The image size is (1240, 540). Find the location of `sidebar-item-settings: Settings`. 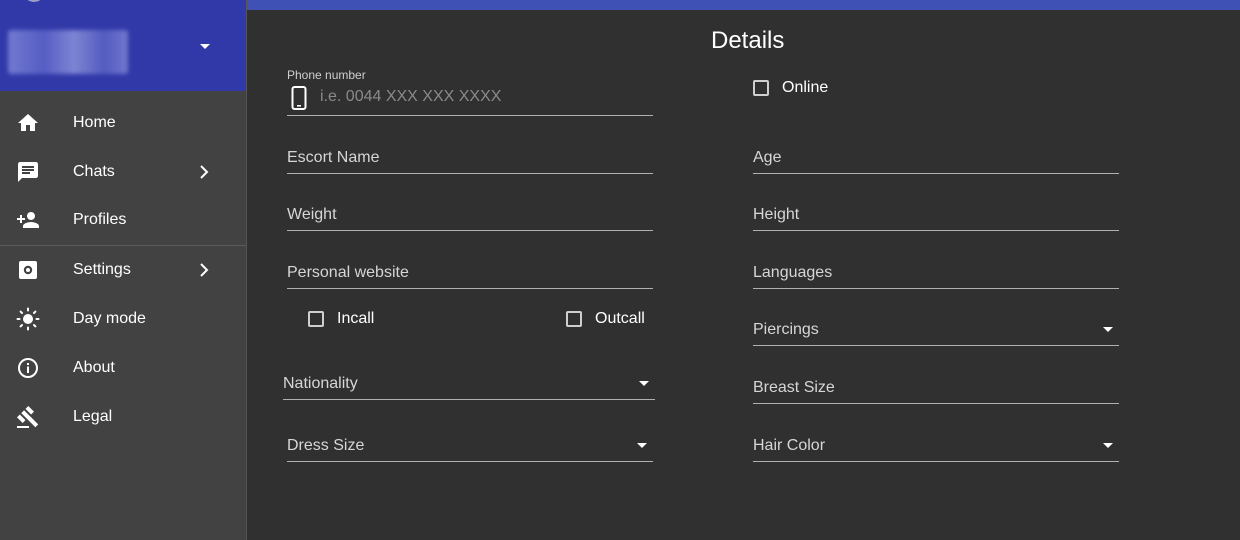

sidebar-item-settings: Settings is located at coordinates (123, 270).